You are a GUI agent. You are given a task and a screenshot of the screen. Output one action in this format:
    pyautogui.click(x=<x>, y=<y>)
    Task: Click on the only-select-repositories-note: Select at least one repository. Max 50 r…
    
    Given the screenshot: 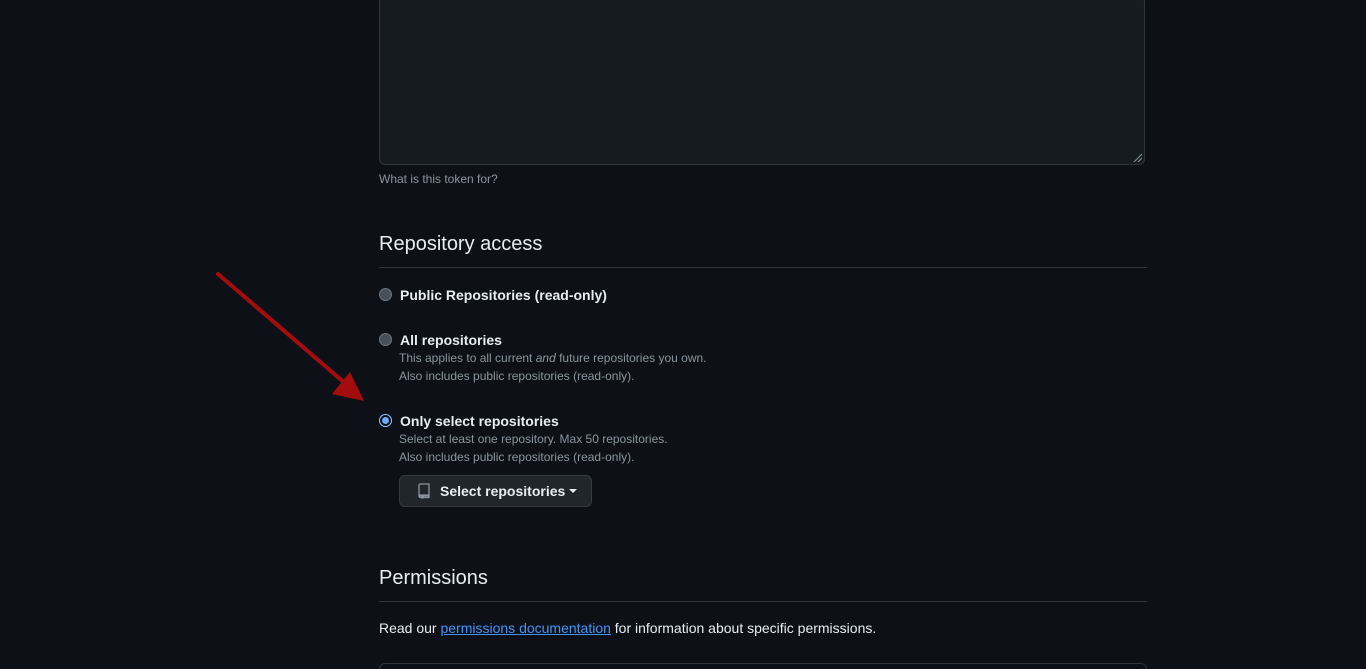 What is the action you would take?
    pyautogui.click(x=533, y=439)
    